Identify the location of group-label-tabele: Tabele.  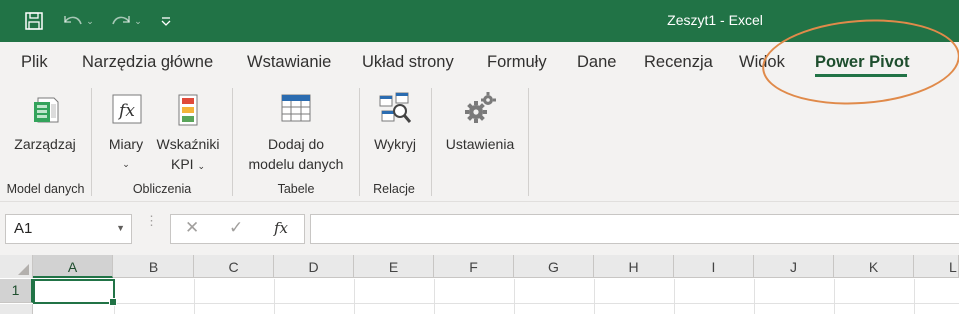
(296, 189).